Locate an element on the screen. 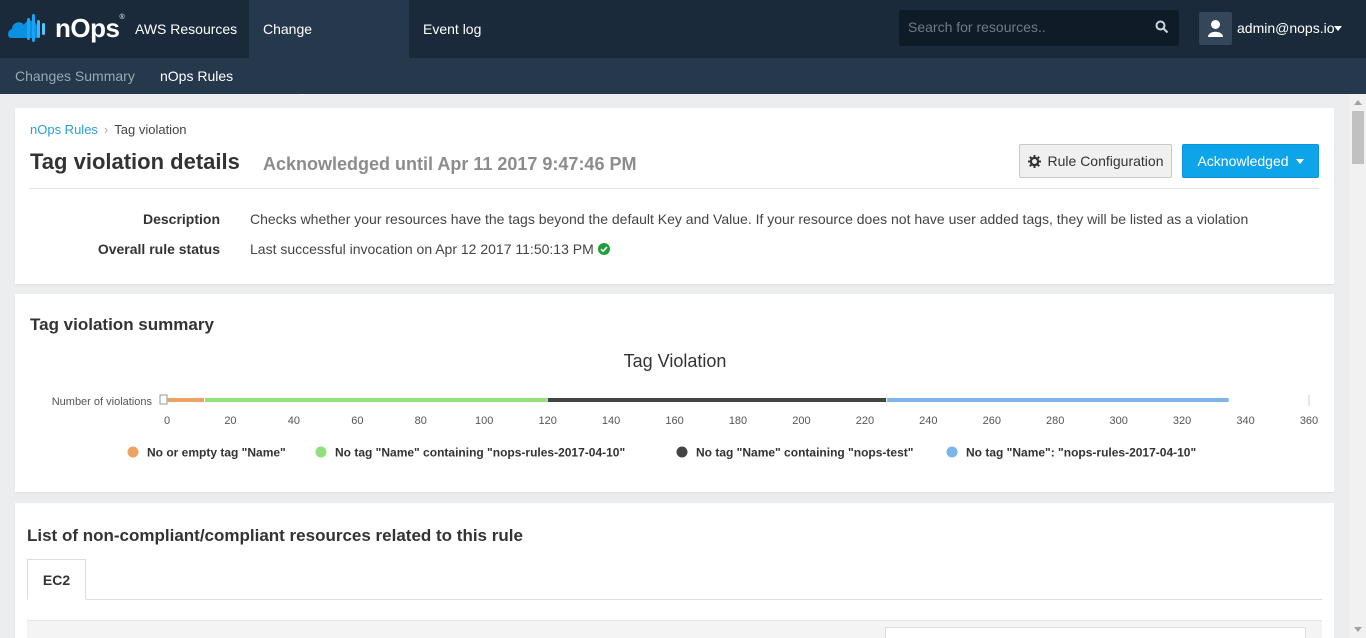 The image size is (1366, 638). x-tick-label: 200 is located at coordinates (801, 421).